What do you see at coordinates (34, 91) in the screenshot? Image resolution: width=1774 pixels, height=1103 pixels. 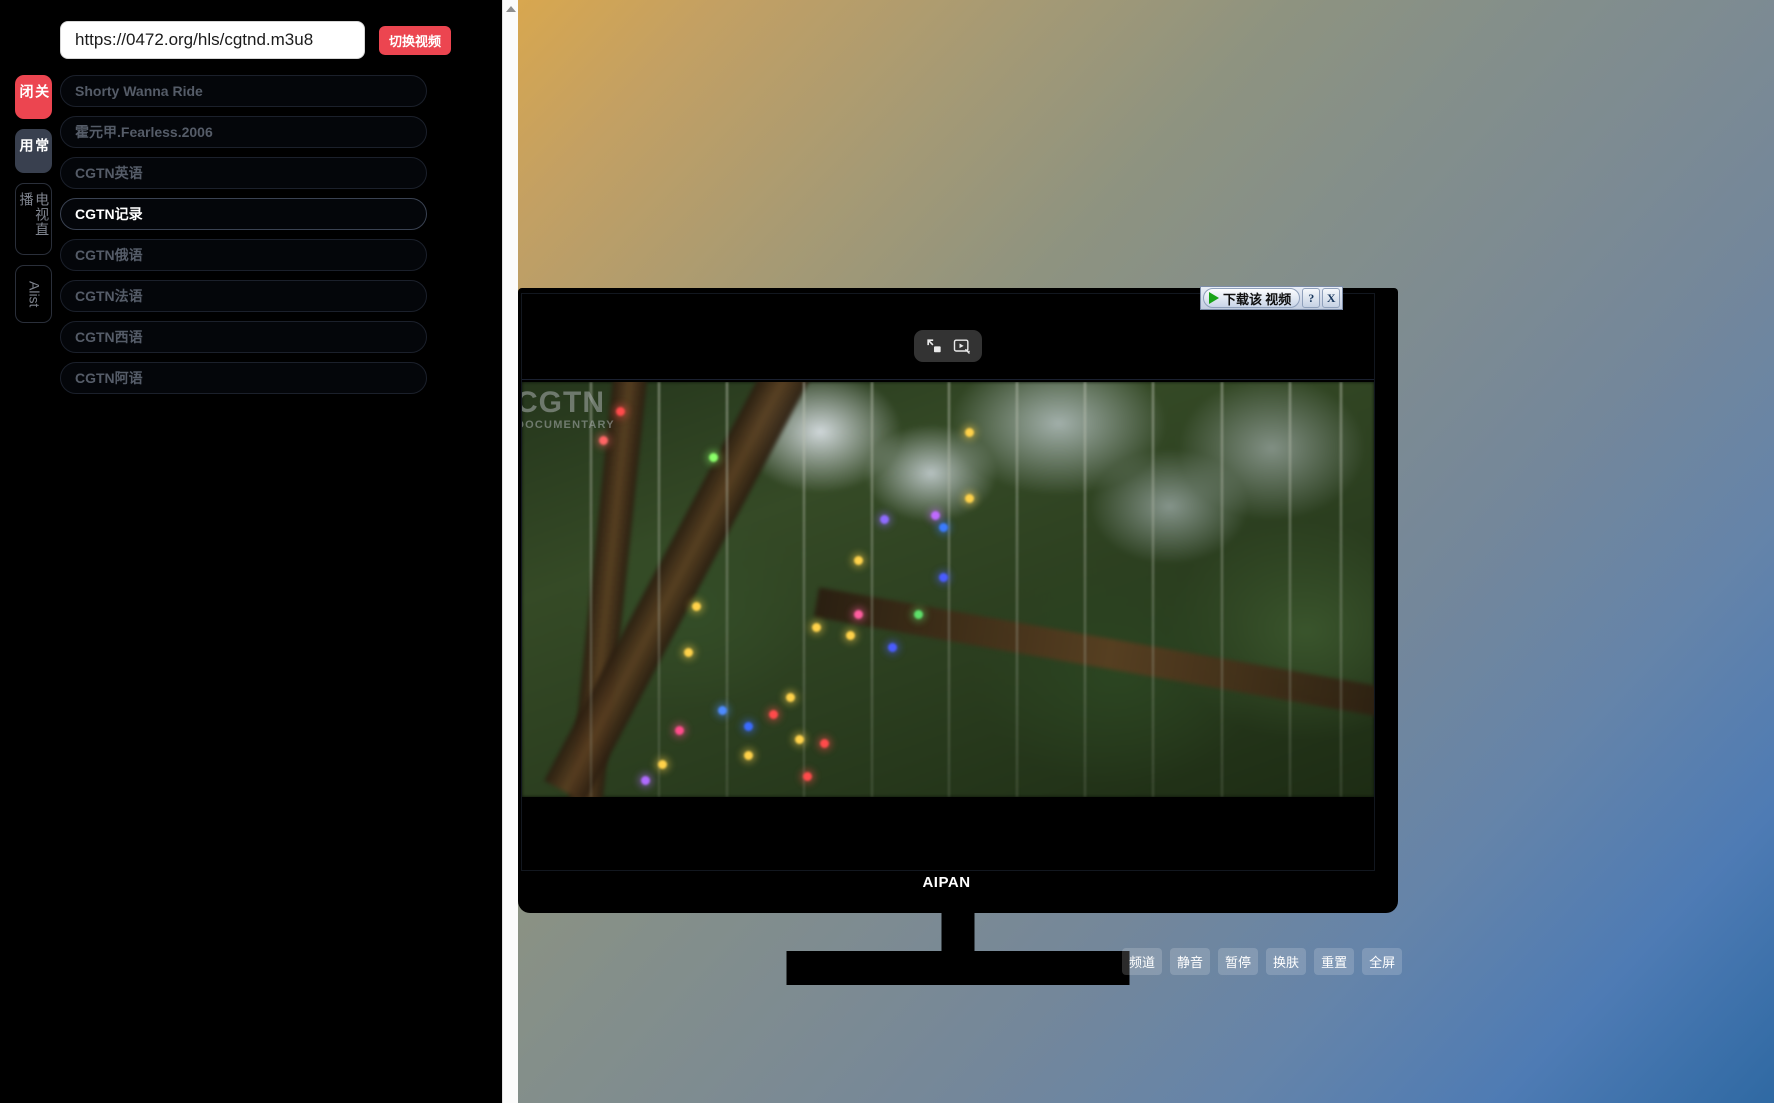 I see `tab-label: 关闭` at bounding box center [34, 91].